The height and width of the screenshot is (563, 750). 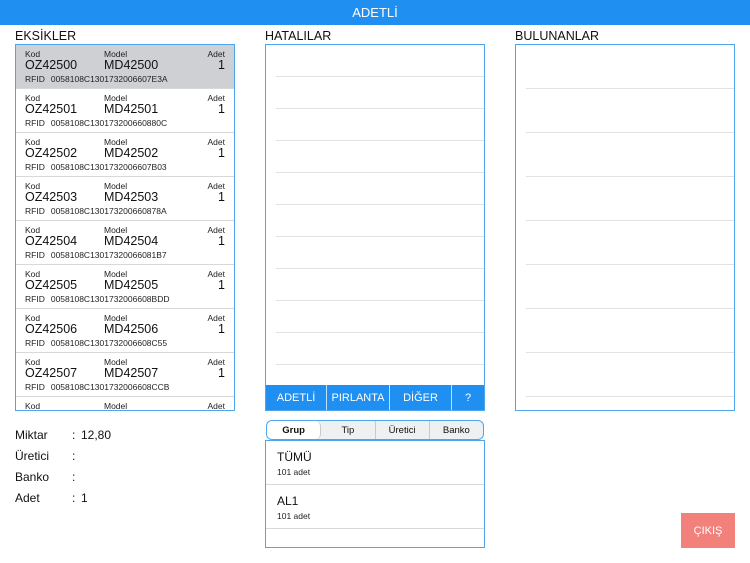 I want to click on info-value: 1, so click(x=84, y=498).